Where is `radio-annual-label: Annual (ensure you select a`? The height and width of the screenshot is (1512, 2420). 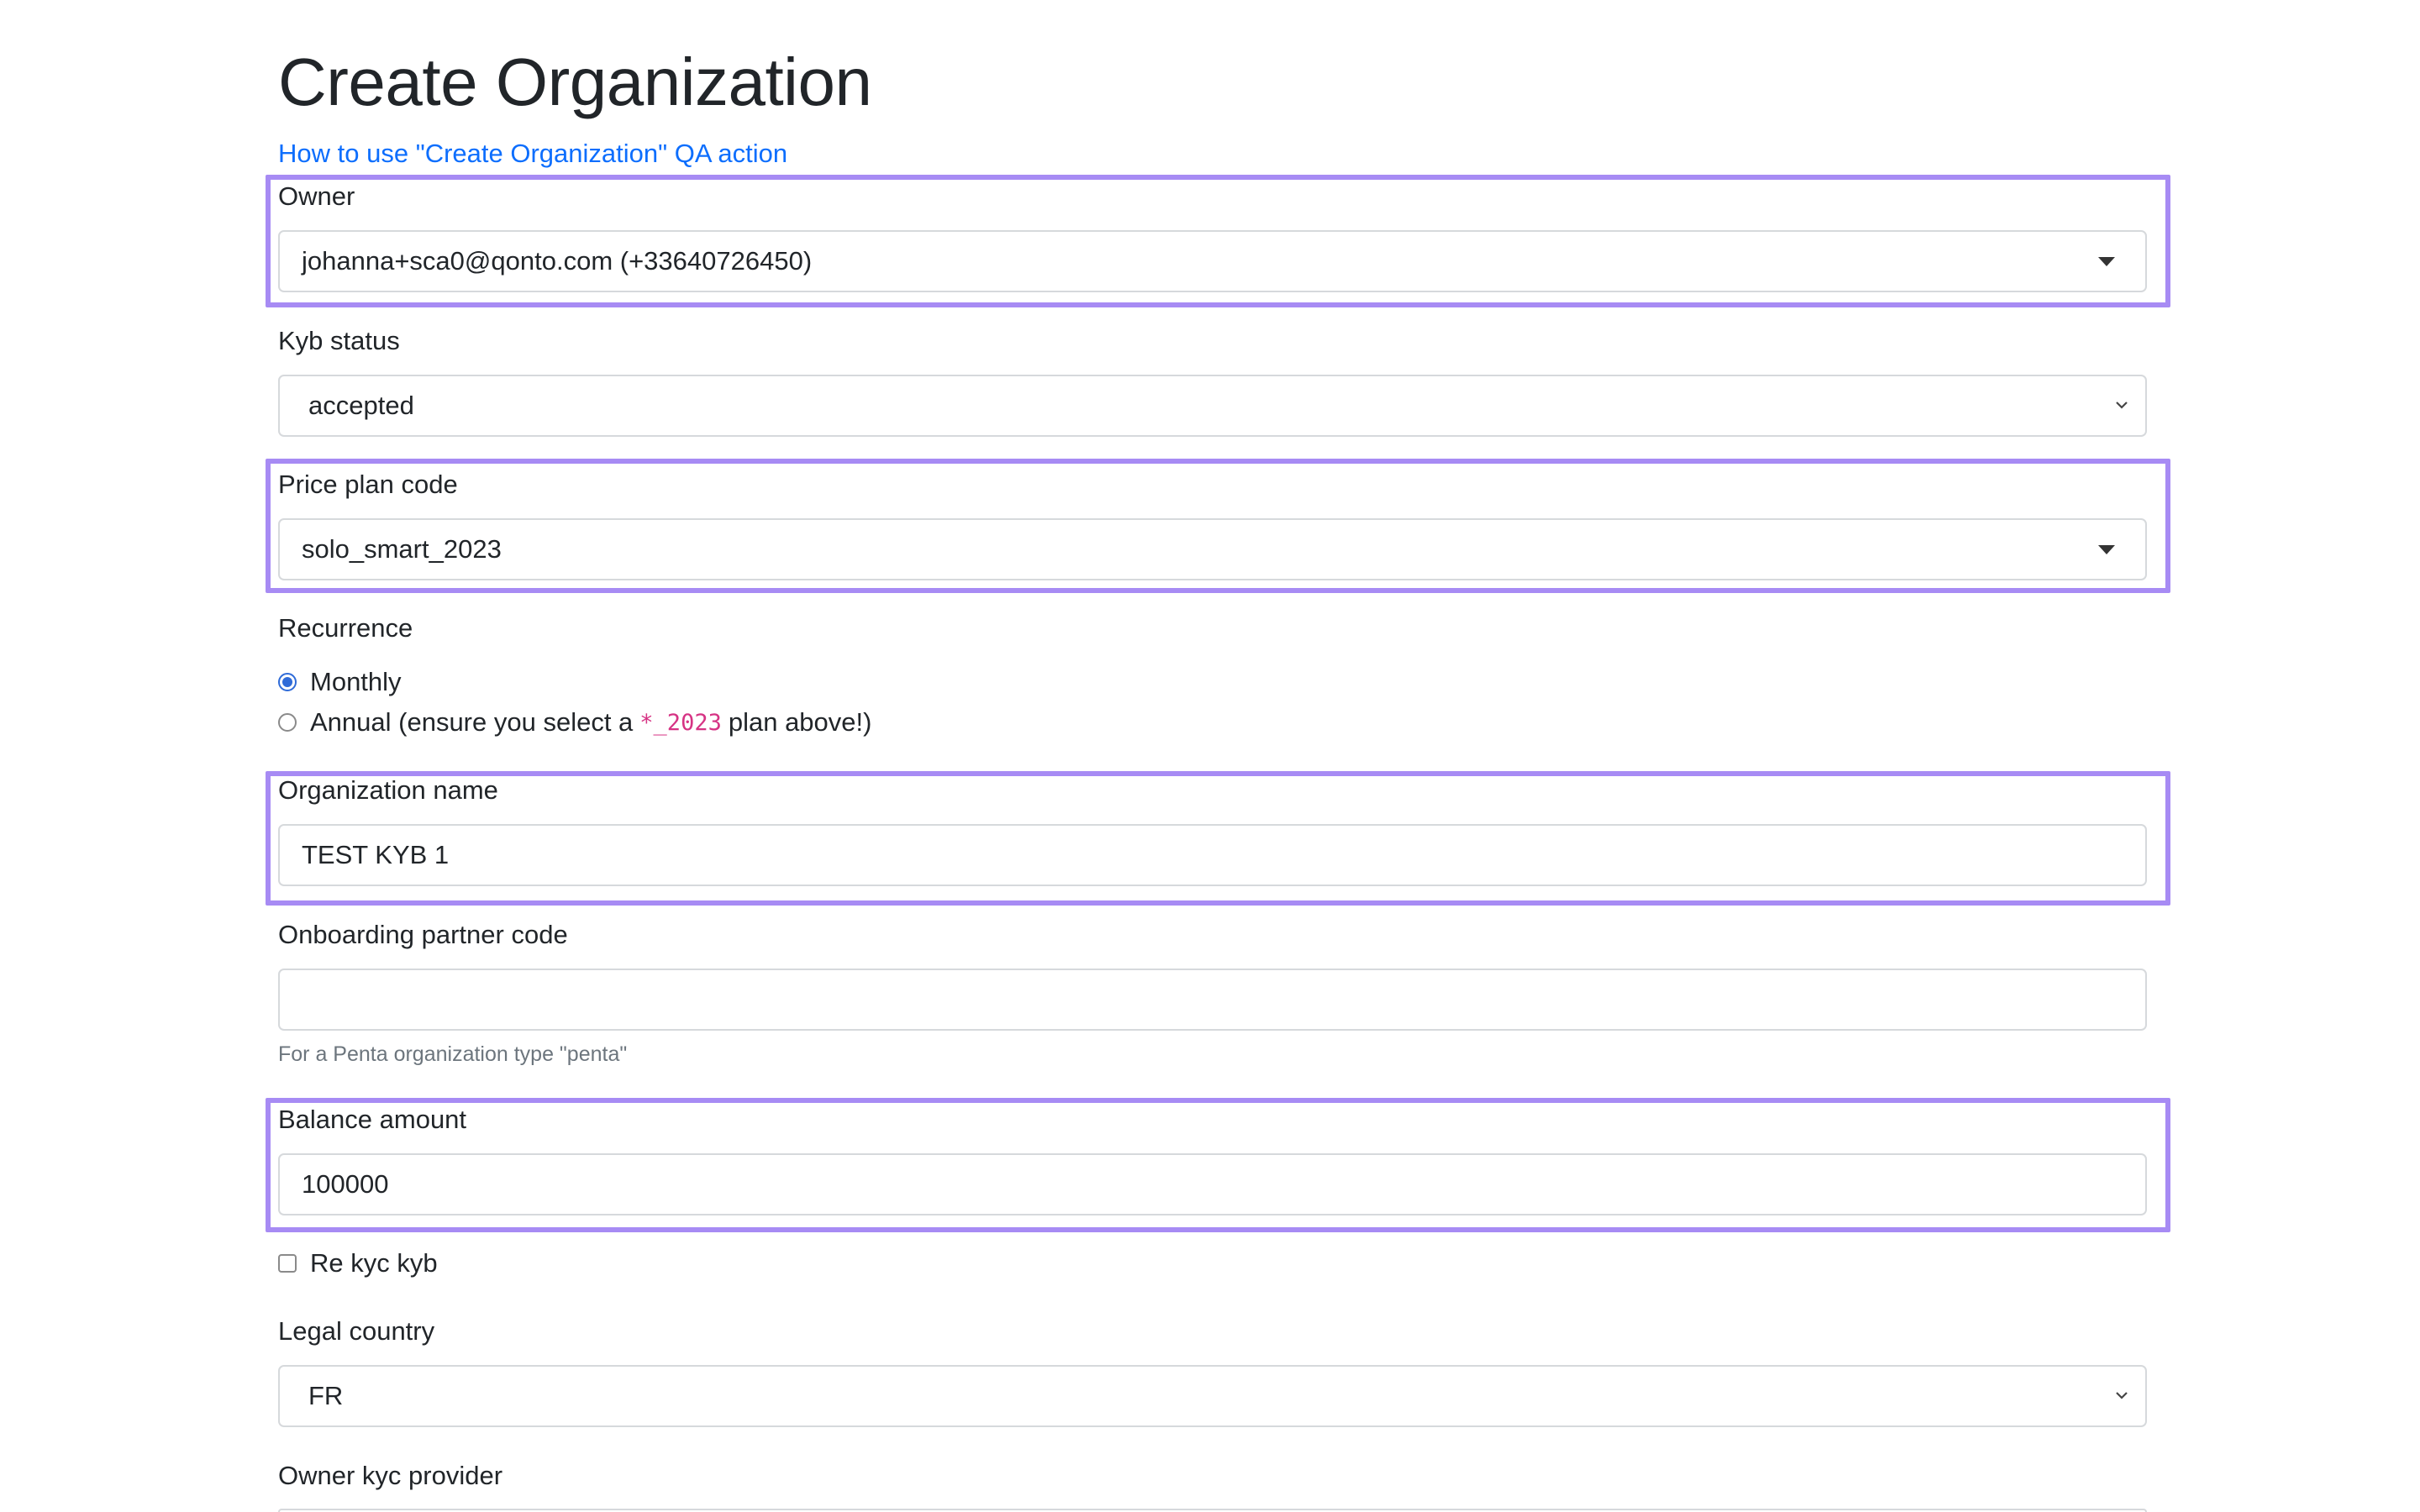
radio-annual-label: Annual (ensure you select a is located at coordinates (472, 722).